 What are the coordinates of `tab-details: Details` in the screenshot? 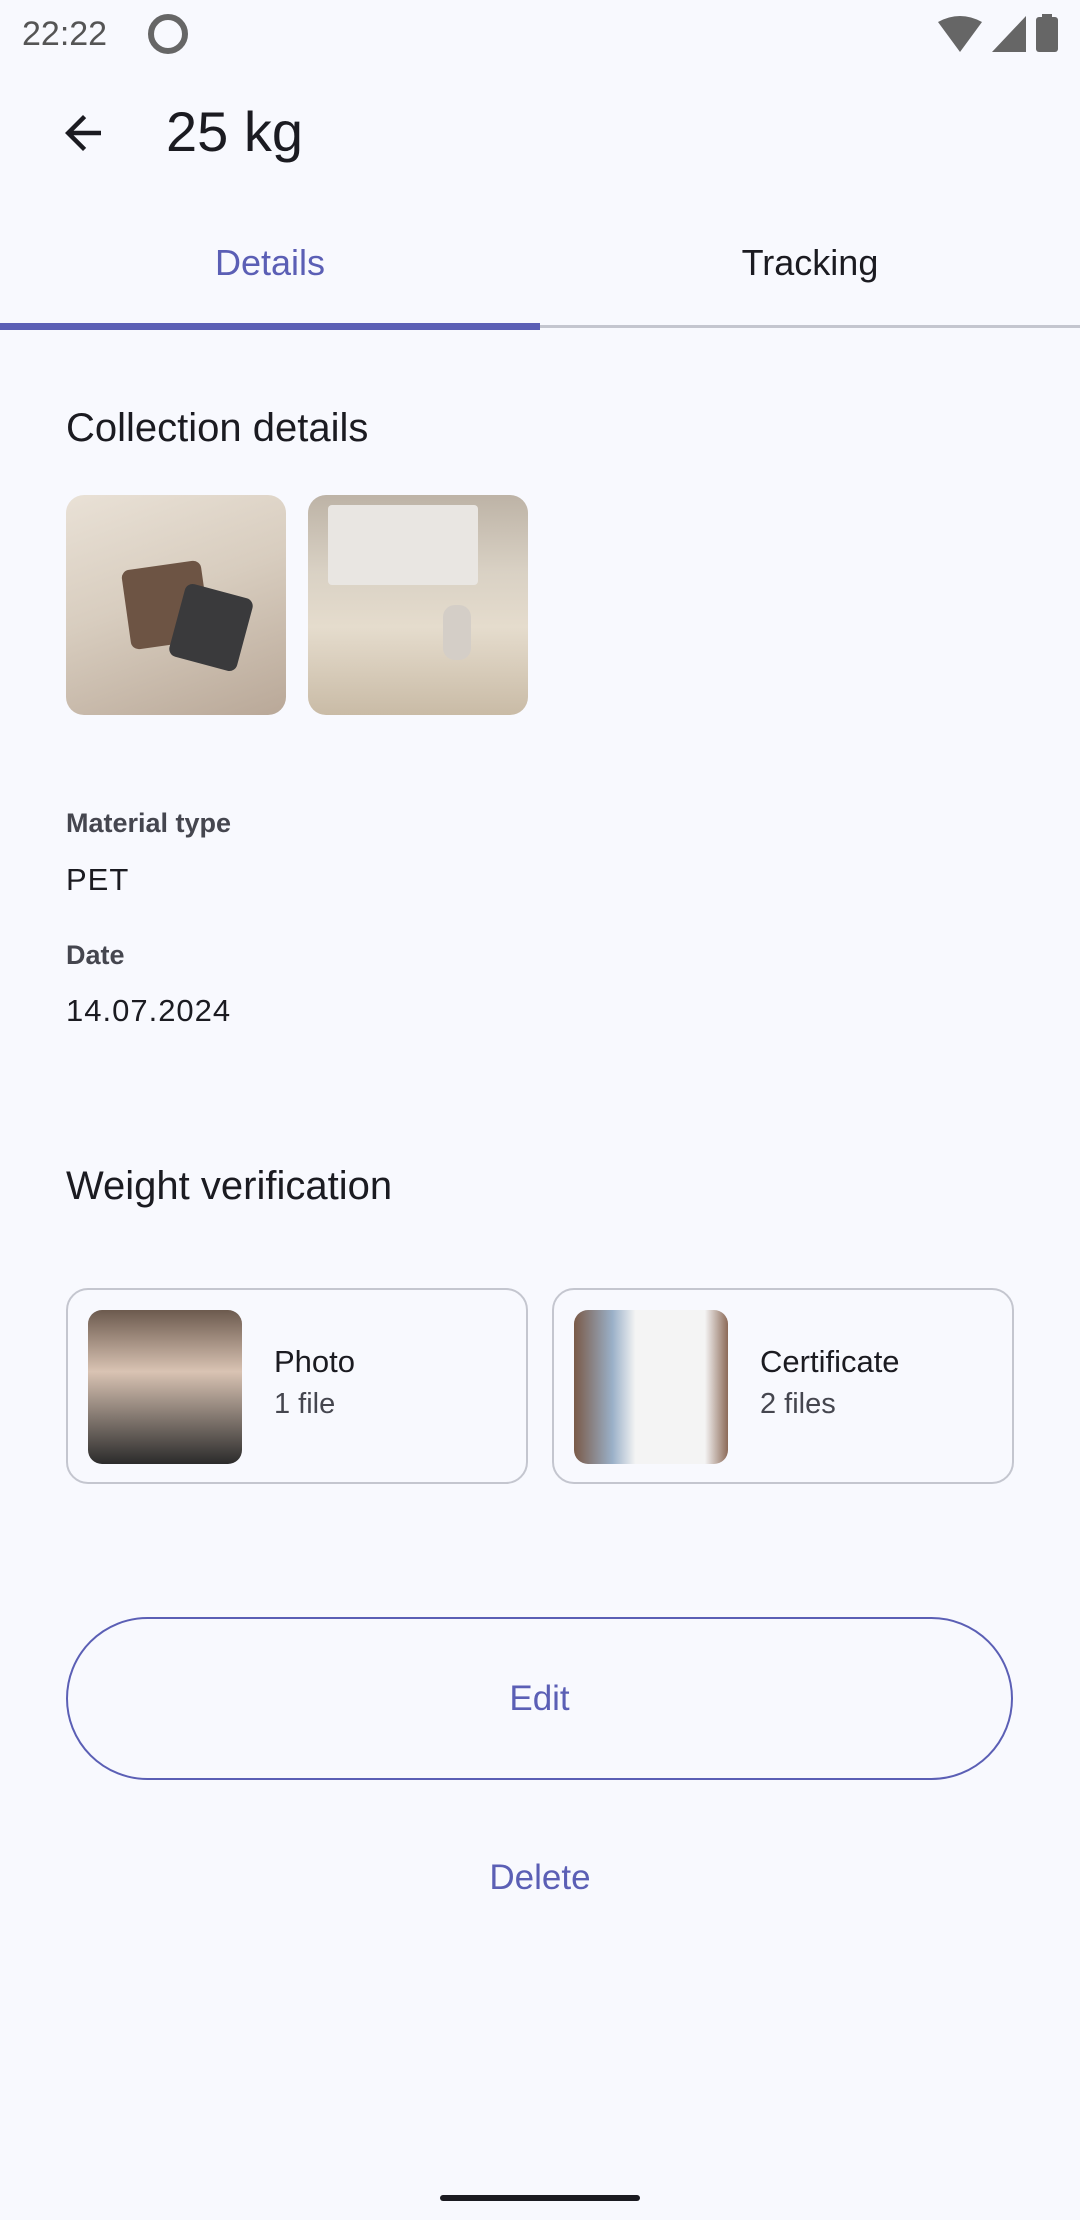 It's located at (270, 276).